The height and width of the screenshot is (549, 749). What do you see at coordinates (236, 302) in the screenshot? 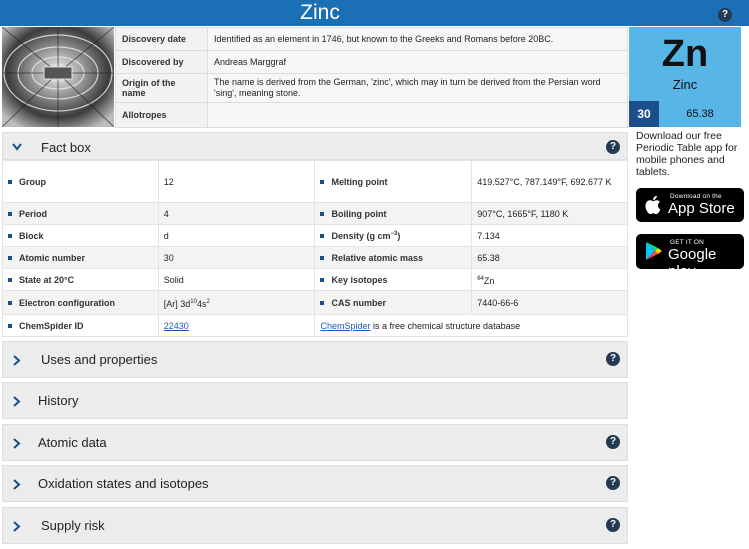
I see `fact-value: [Ar] 3d104s2` at bounding box center [236, 302].